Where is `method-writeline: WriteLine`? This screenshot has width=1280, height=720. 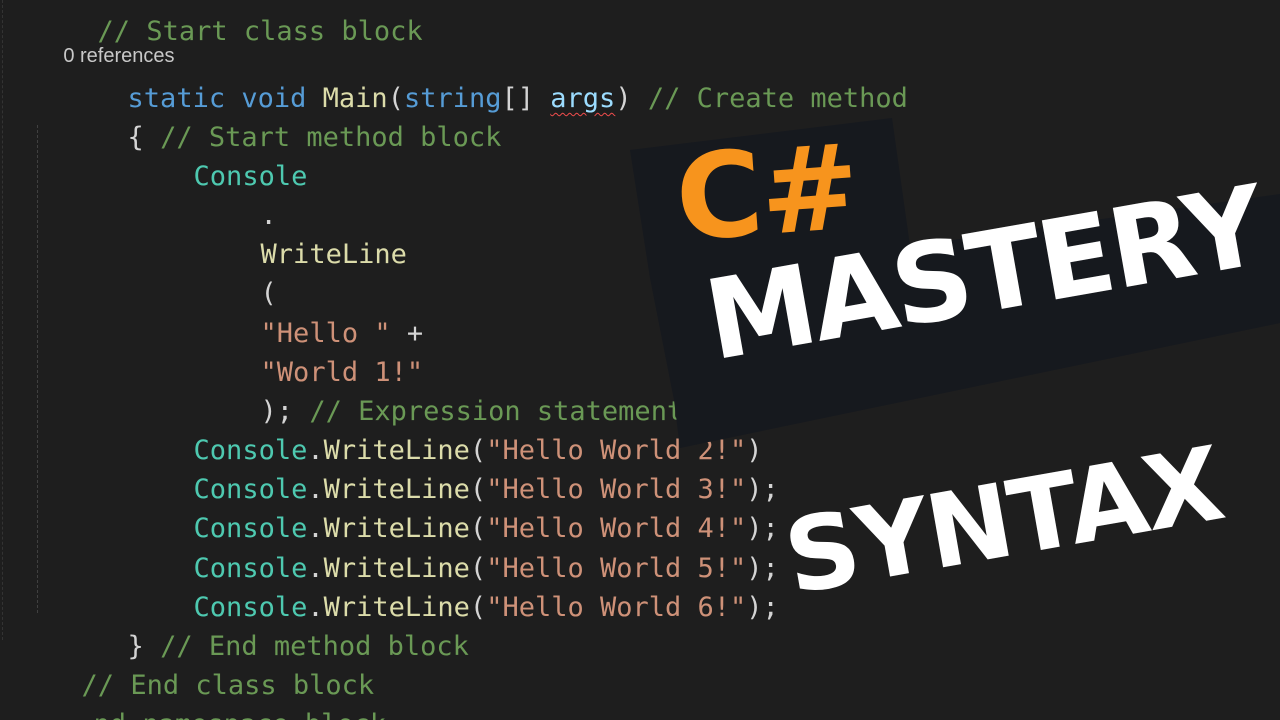 method-writeline: WriteLine is located at coordinates (333, 254).